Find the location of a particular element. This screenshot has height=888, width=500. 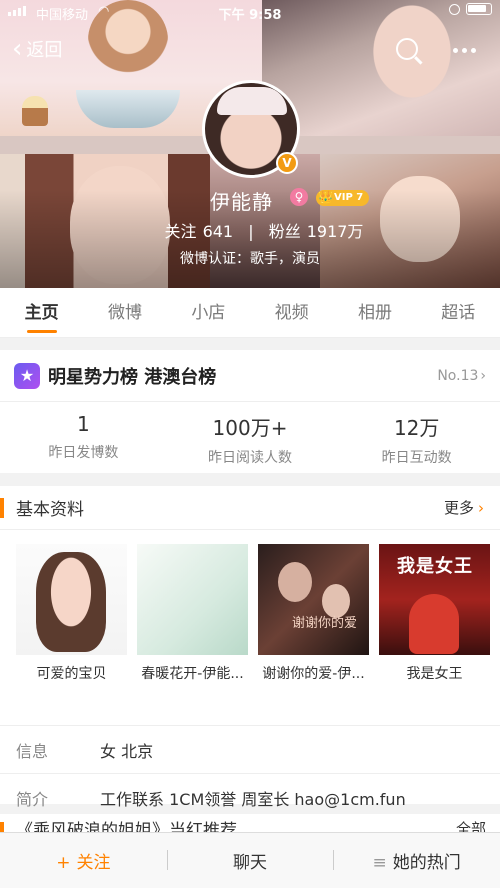

hot-posts-label: 她的热门 is located at coordinates (426, 863).